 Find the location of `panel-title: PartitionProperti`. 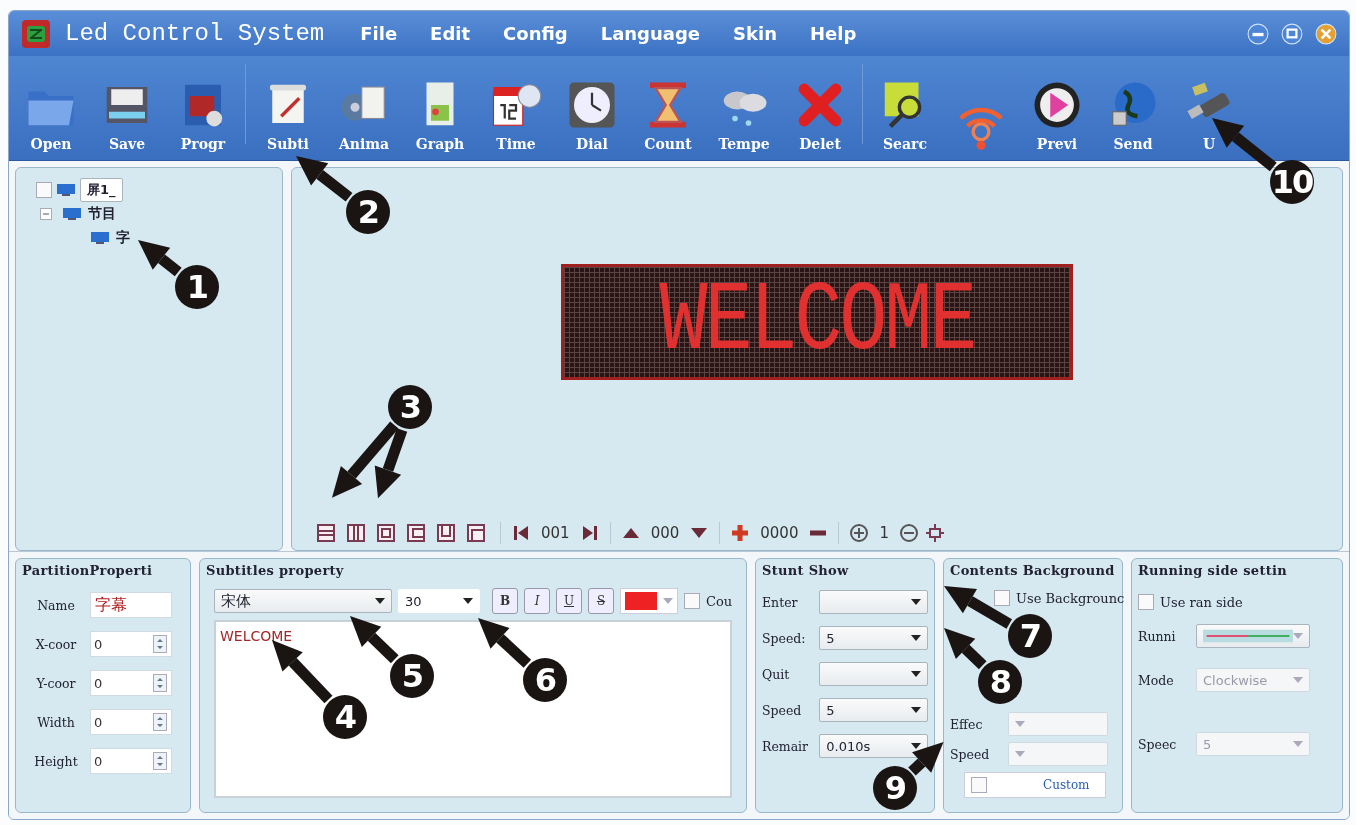

panel-title: PartitionProperti is located at coordinates (88, 570).